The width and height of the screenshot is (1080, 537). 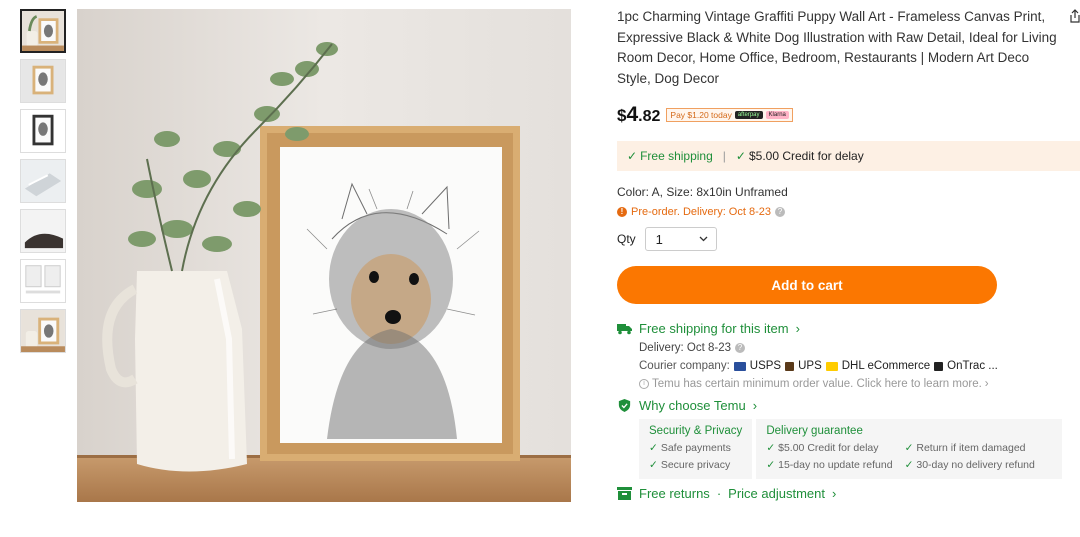 I want to click on clock-icon: !, so click(x=622, y=212).